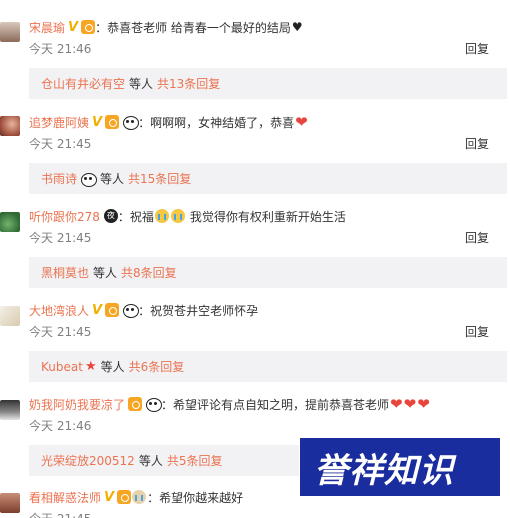  I want to click on comment-text: ：希望你越来越好, so click(195, 497).